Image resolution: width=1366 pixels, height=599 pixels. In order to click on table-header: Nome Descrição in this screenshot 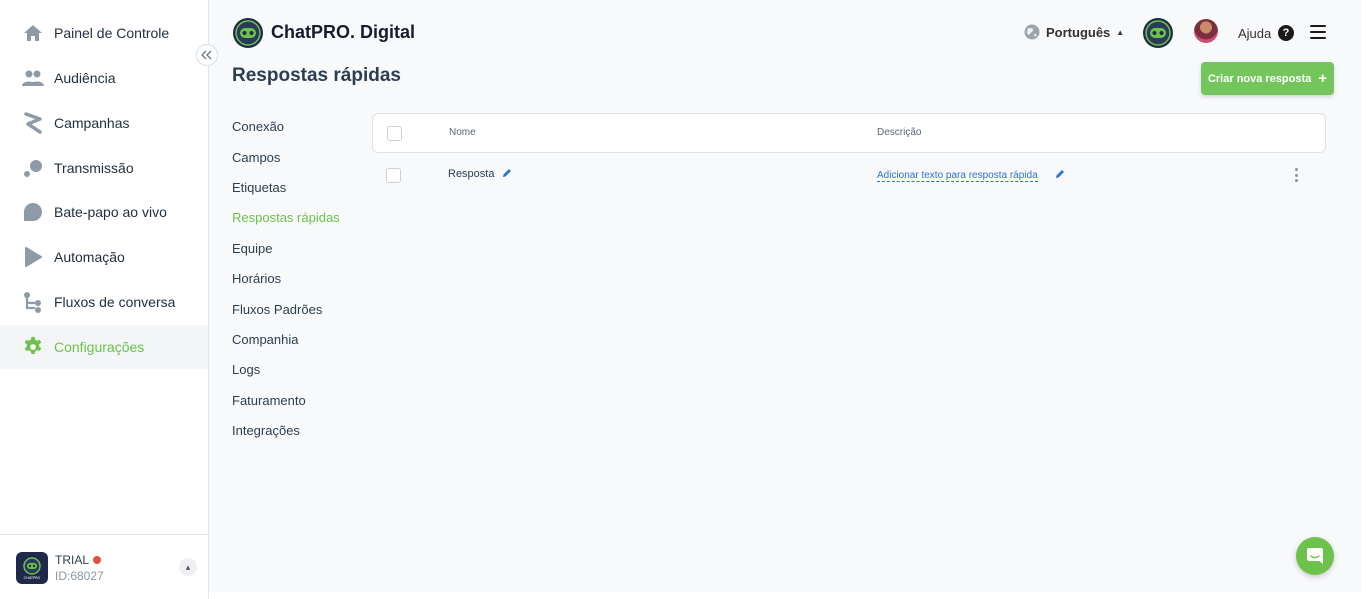, I will do `click(849, 133)`.